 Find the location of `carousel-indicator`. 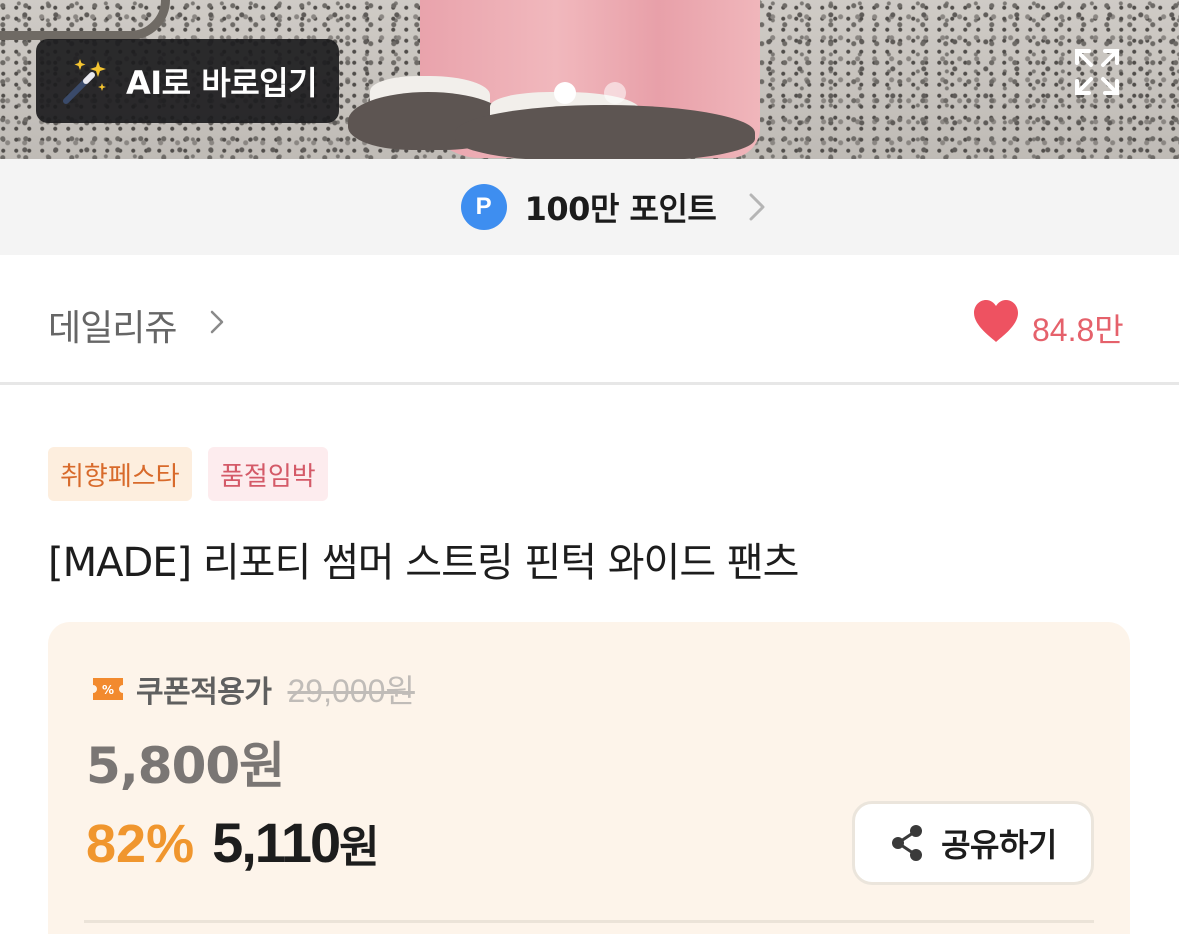

carousel-indicator is located at coordinates (590, 93).